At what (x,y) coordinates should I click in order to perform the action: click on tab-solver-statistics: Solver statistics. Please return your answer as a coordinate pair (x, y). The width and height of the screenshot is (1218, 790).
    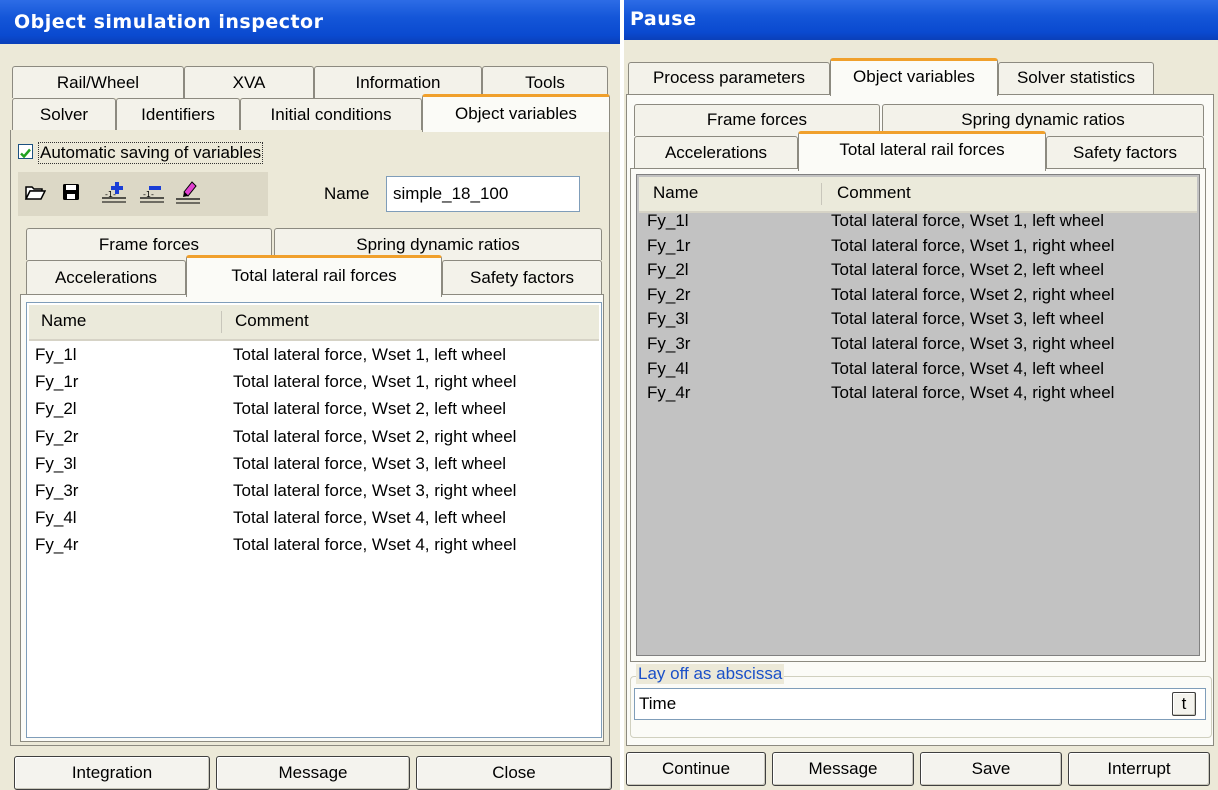
    Looking at the image, I should click on (1076, 78).